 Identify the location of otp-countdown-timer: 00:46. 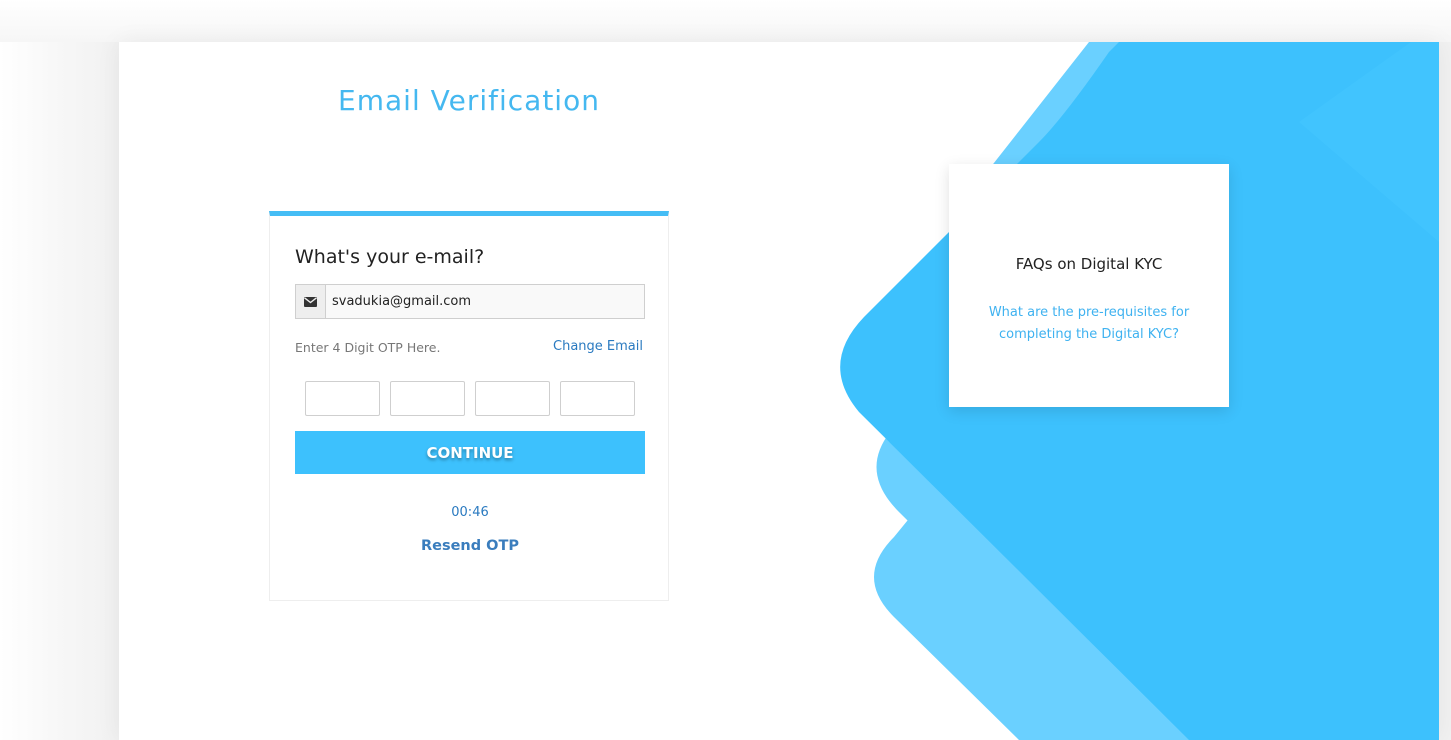
(470, 512).